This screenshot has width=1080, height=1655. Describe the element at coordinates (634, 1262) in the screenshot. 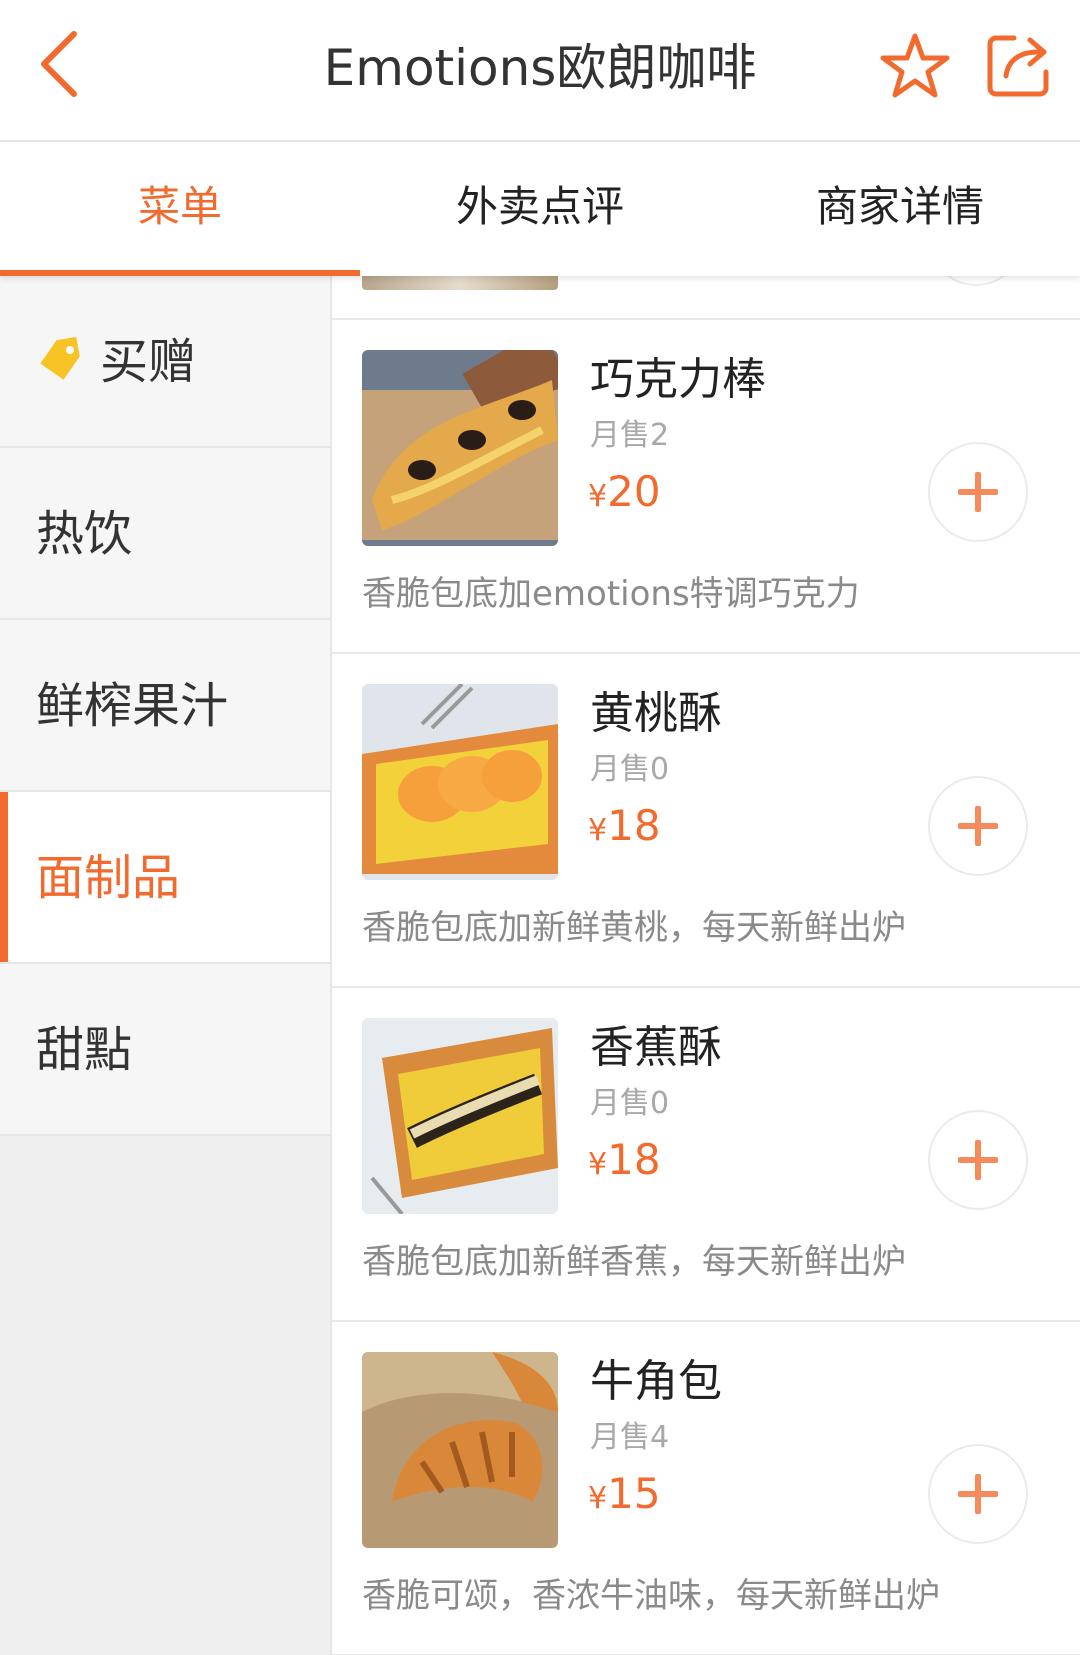

I see `item-description: 香脆包底加新鲜香蕉，每天新鲜出炉` at that location.